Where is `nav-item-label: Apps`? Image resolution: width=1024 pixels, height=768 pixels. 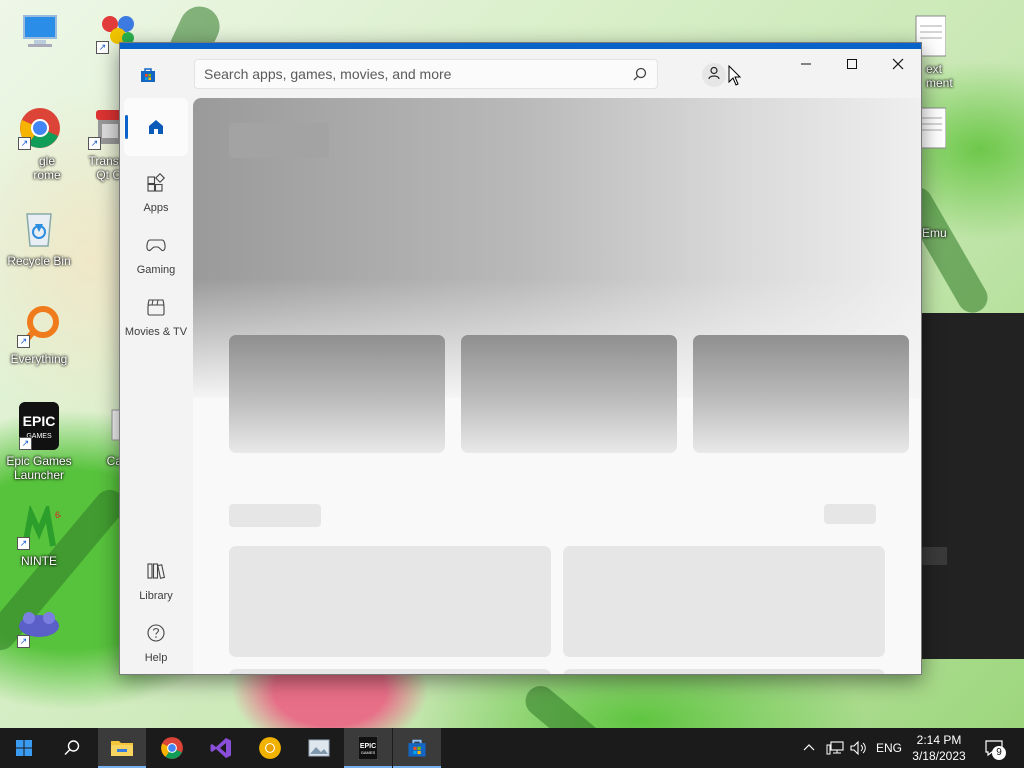
nav-item-label: Apps is located at coordinates (156, 208).